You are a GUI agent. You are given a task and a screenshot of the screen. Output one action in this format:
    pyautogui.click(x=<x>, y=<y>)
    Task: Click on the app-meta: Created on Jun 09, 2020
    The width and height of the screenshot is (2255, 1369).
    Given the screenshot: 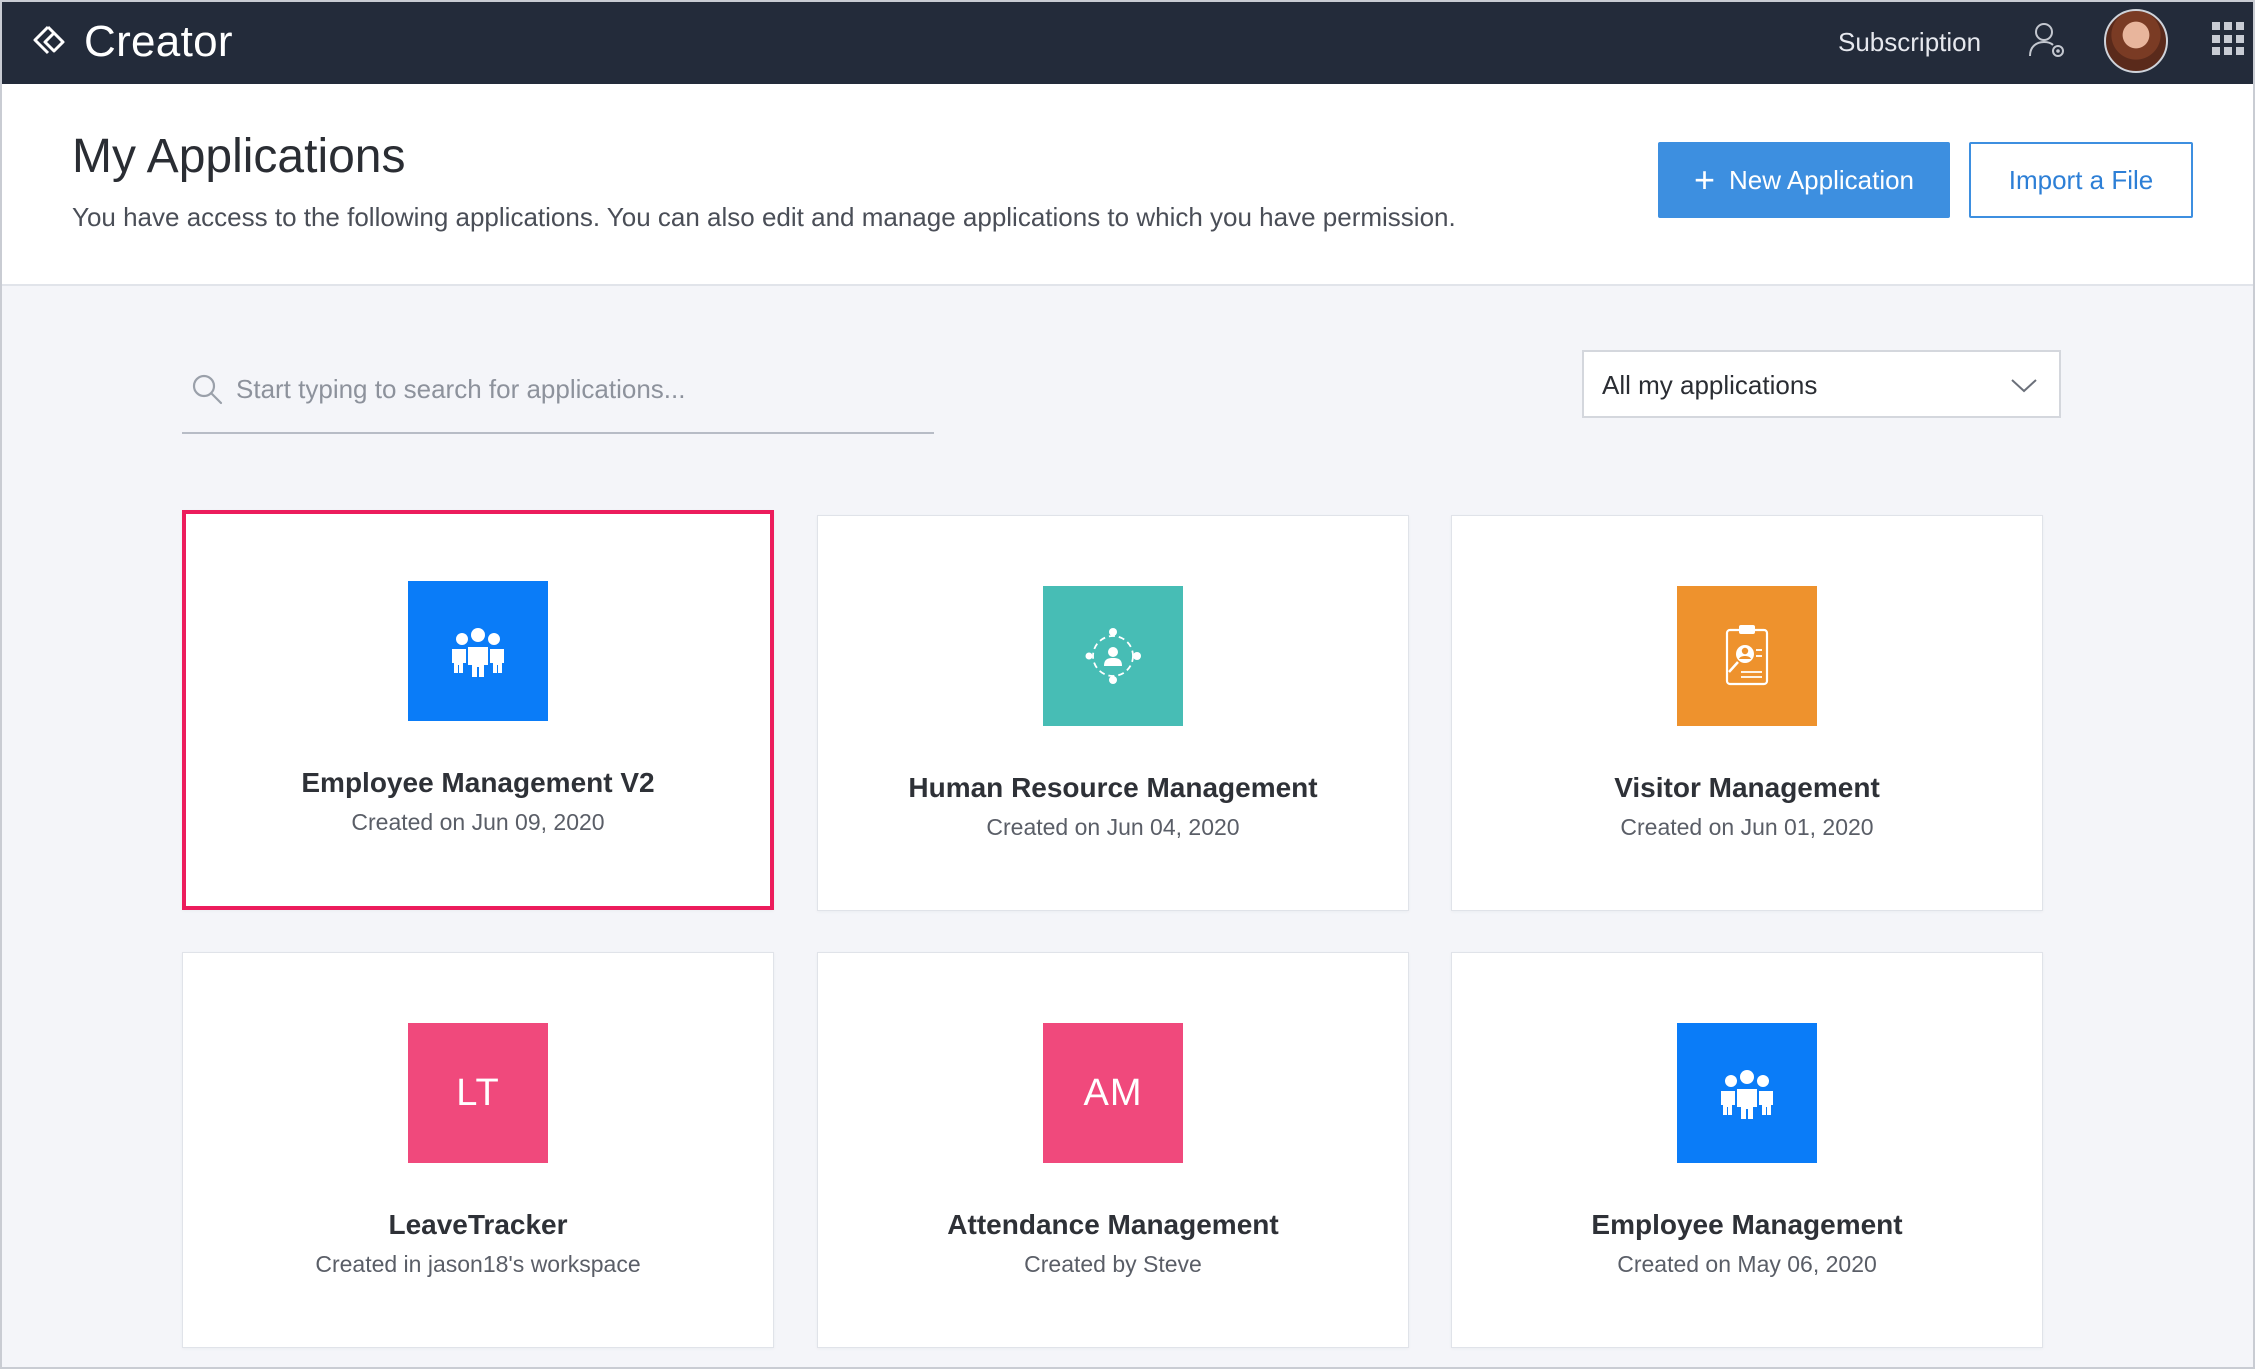 What is the action you would take?
    pyautogui.click(x=478, y=822)
    